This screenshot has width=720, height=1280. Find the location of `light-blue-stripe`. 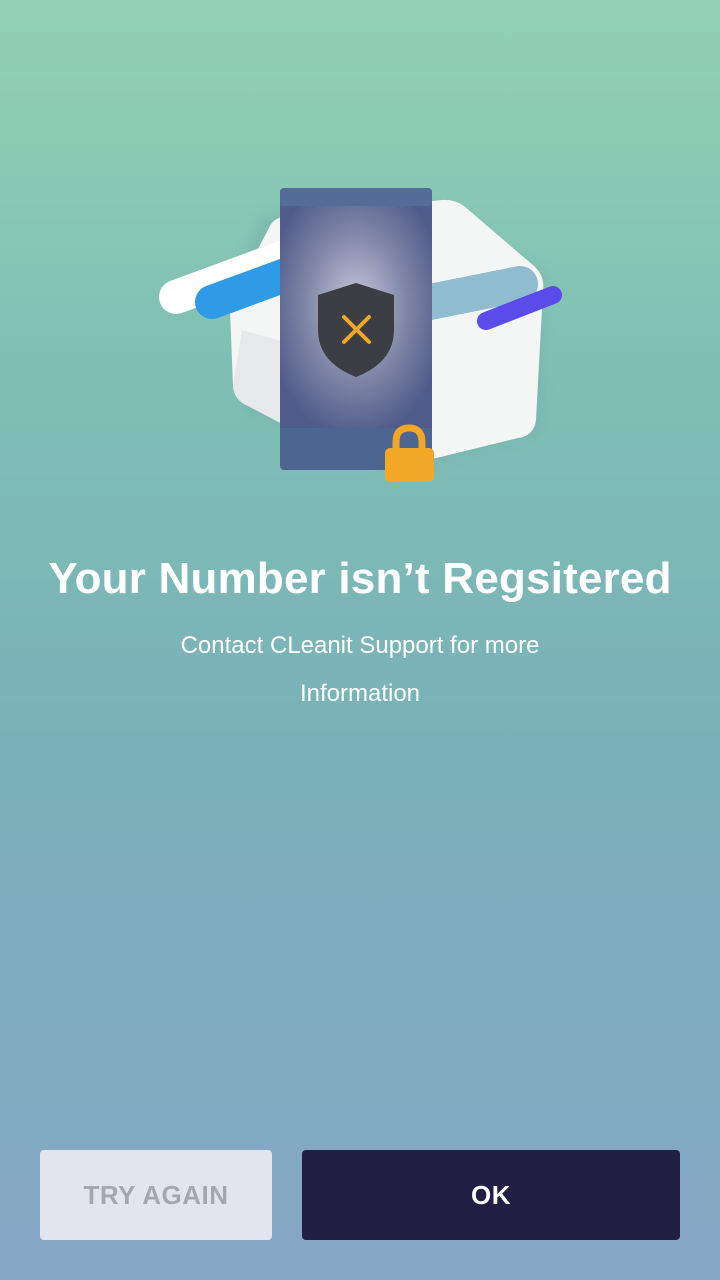

light-blue-stripe is located at coordinates (470, 294).